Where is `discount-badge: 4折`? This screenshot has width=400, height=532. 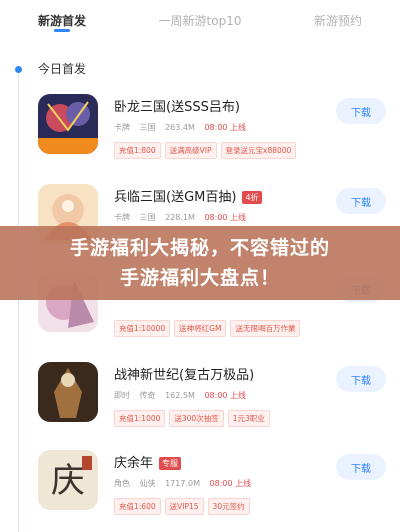 discount-badge: 4折 is located at coordinates (252, 197).